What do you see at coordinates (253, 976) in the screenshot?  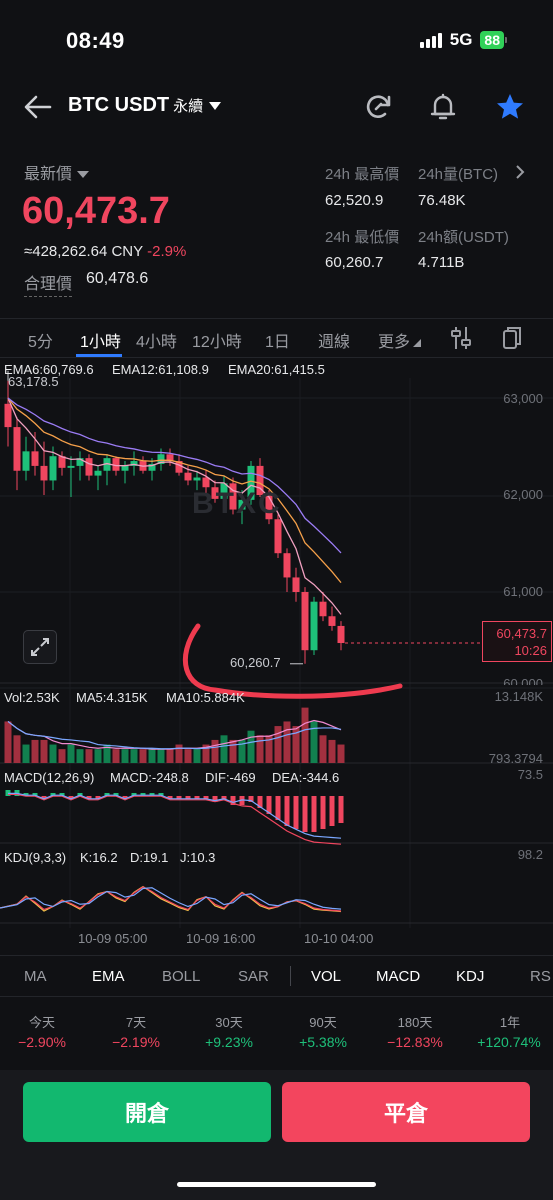 I see `ind-sar: SAR` at bounding box center [253, 976].